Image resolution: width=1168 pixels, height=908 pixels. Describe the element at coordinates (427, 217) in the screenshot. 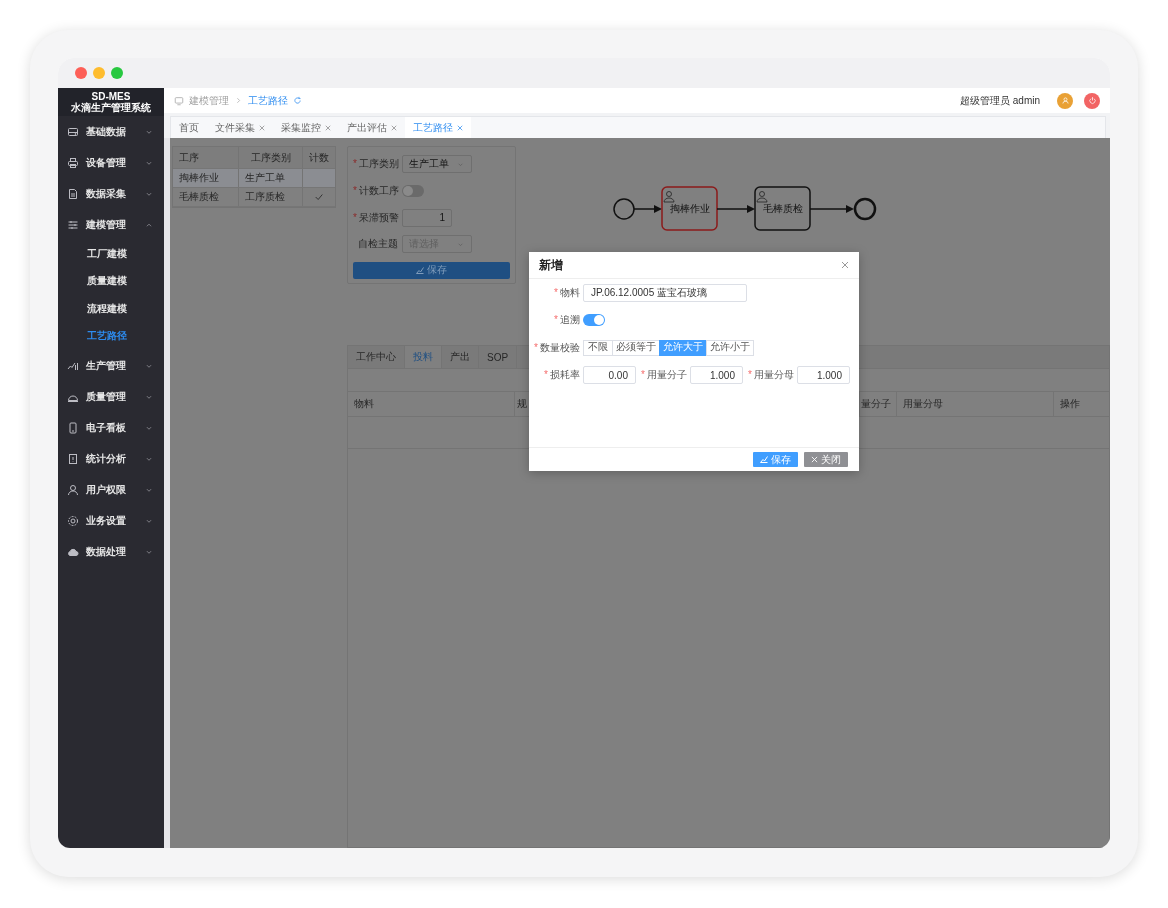

I see `number-field: 1` at that location.